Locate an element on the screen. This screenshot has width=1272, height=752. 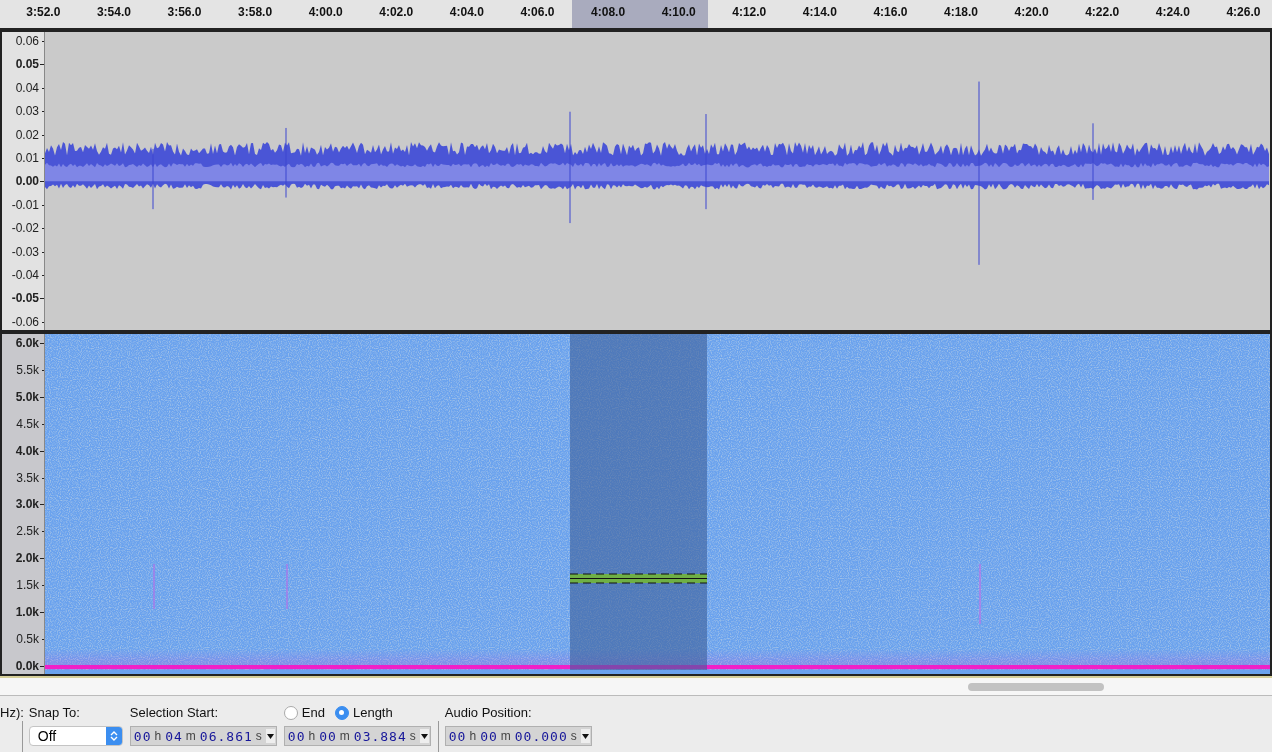
ruler-label: 4:06.0 is located at coordinates (537, 12).